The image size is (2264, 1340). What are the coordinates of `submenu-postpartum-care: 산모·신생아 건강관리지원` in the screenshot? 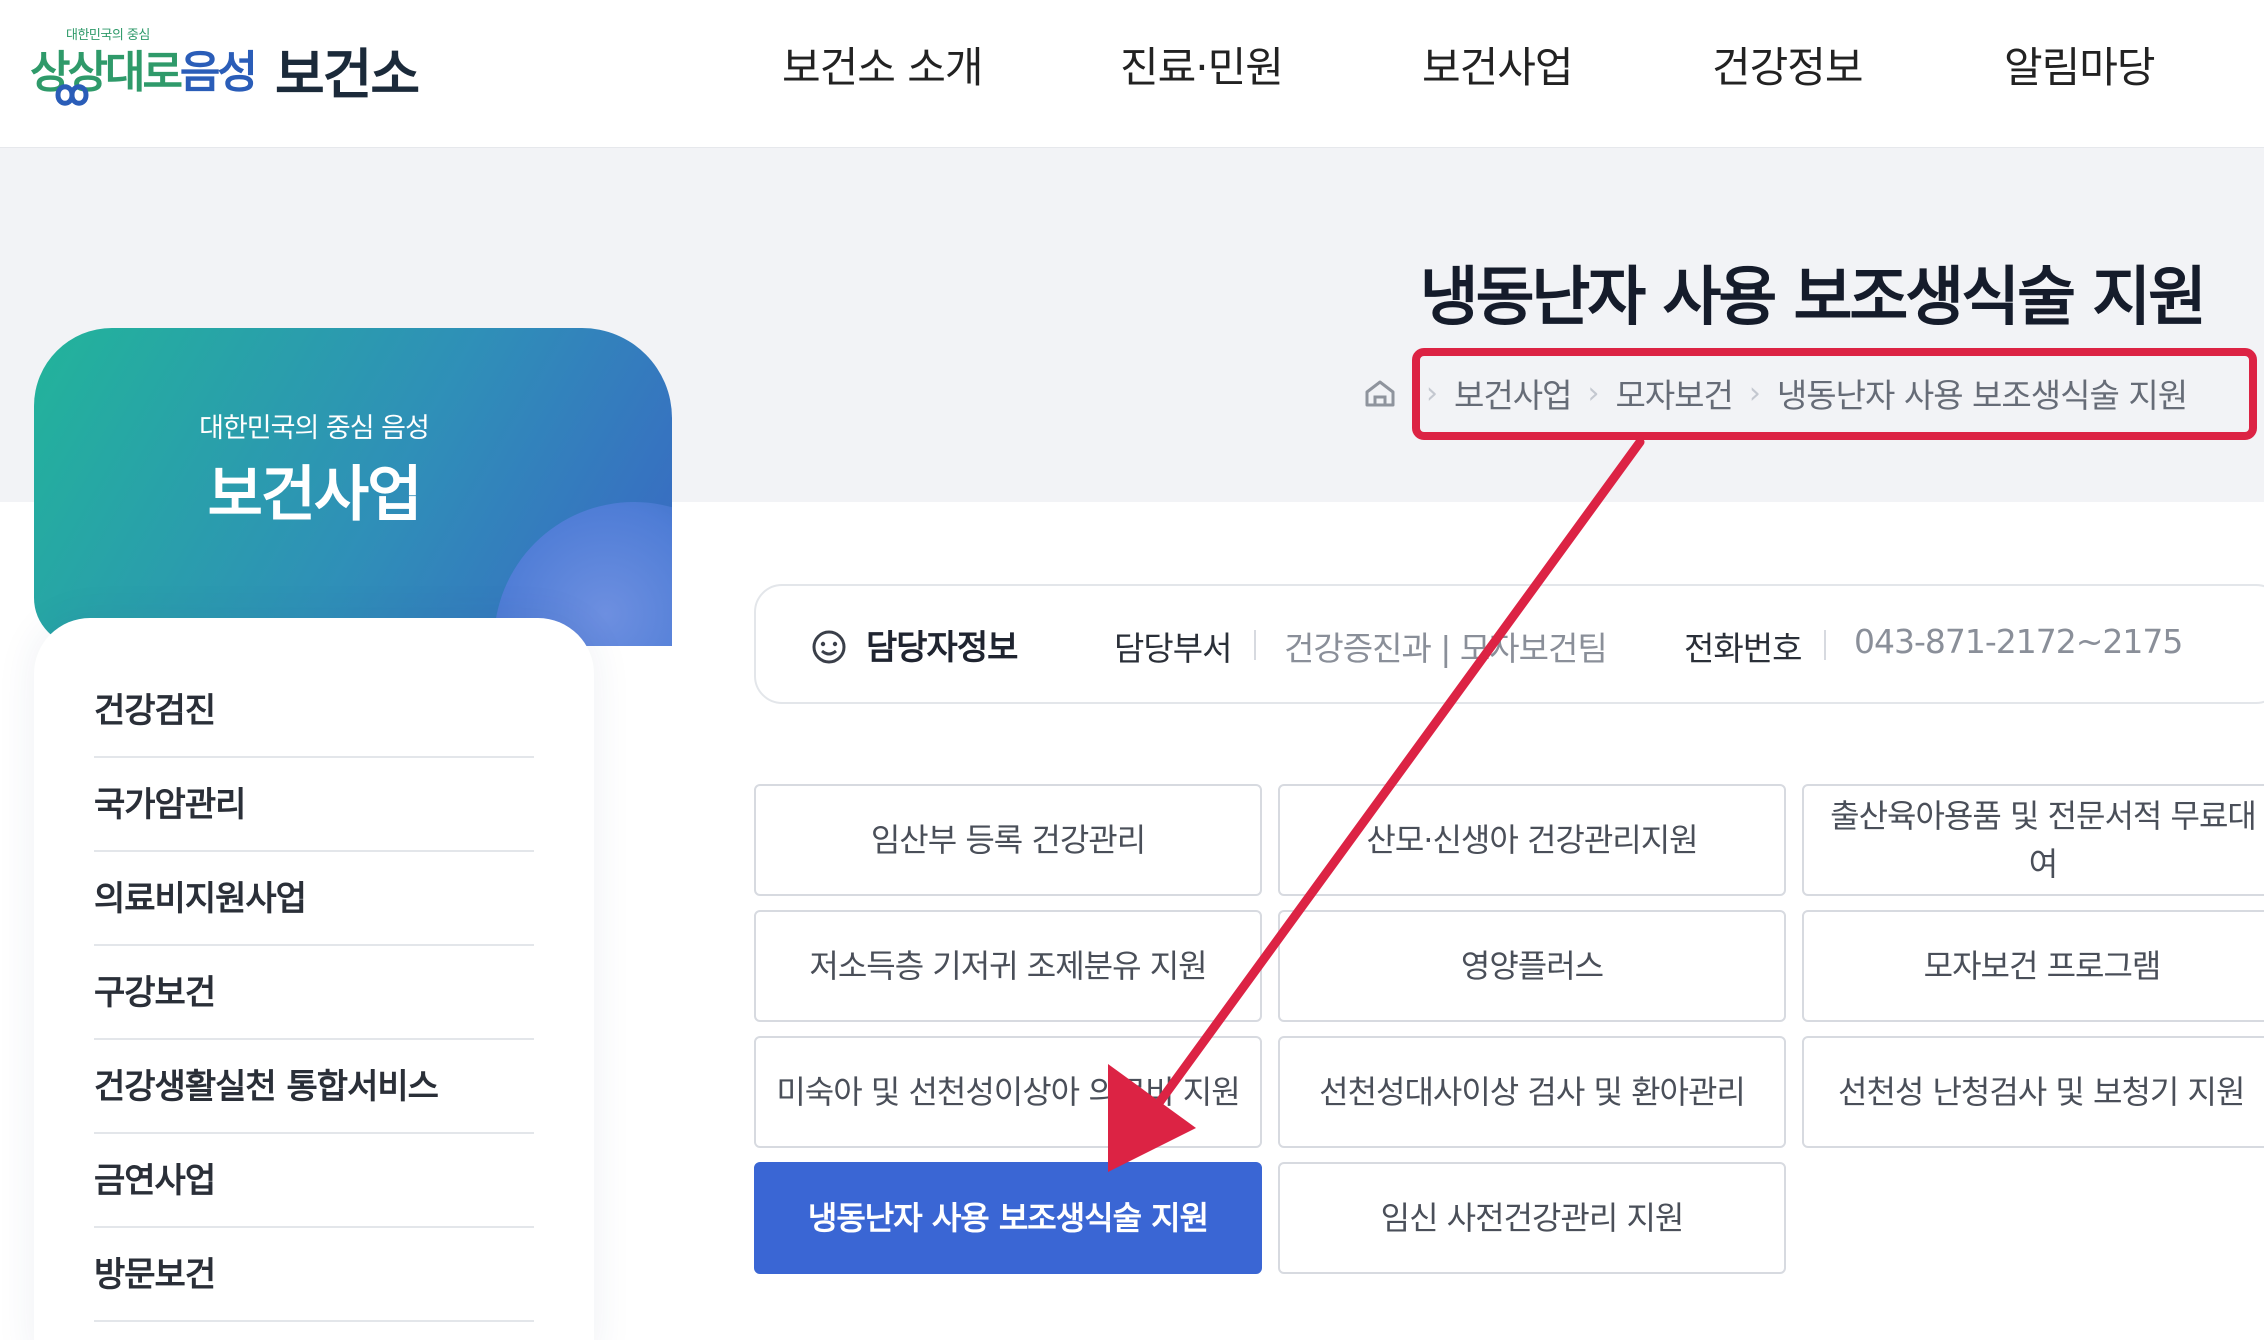 It's located at (1532, 840).